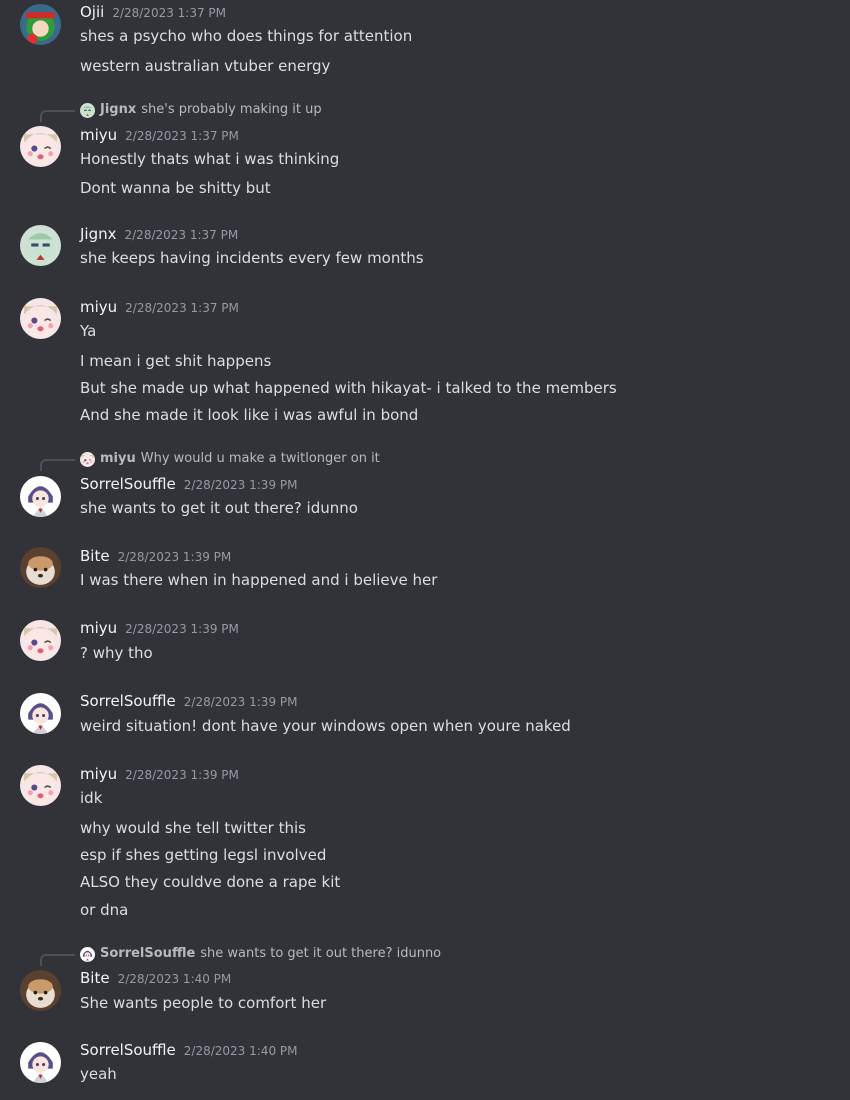  What do you see at coordinates (203, 855) in the screenshot?
I see `message-line: esp if shes getting legsl involved` at bounding box center [203, 855].